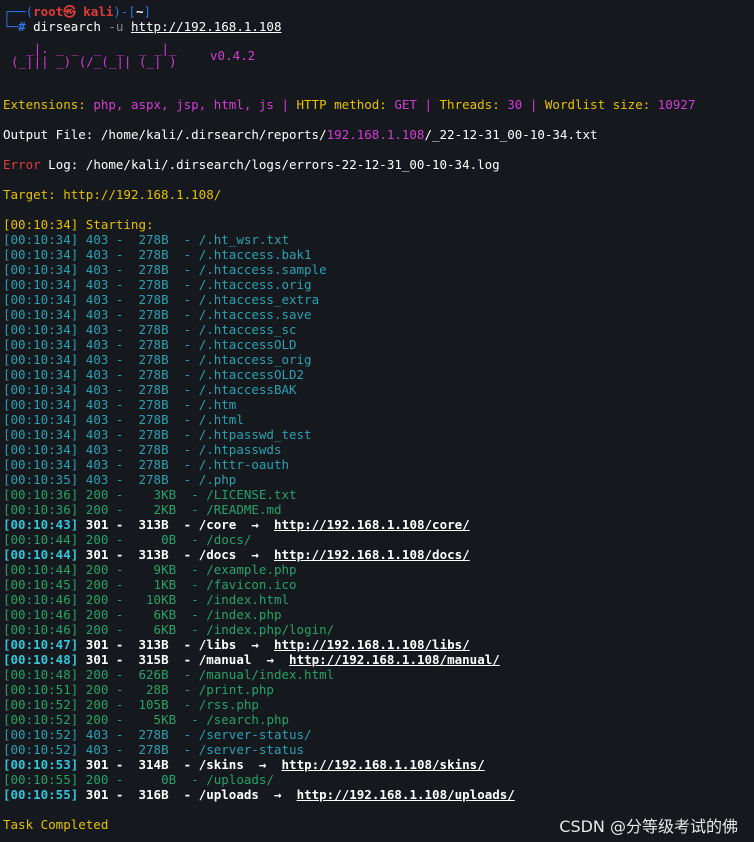 This screenshot has height=842, width=754. Describe the element at coordinates (206, 26) in the screenshot. I see `command-url: http://192.168.1.108` at that location.